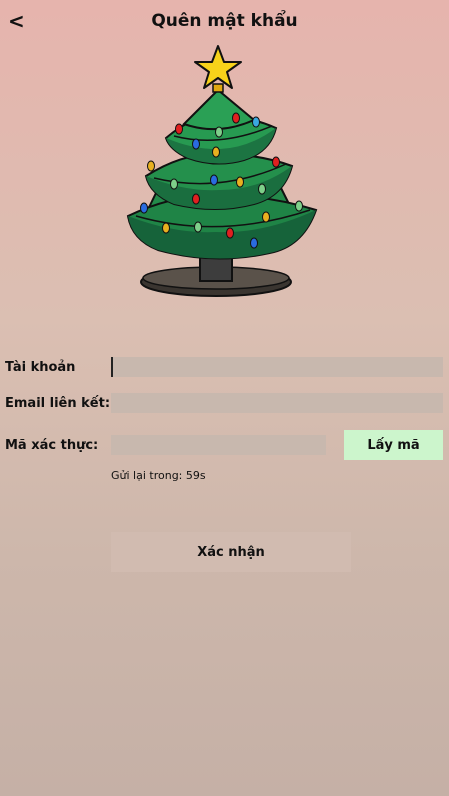 This screenshot has width=449, height=796. Describe the element at coordinates (58, 403) in the screenshot. I see `email-label: Email liên kết:` at that location.